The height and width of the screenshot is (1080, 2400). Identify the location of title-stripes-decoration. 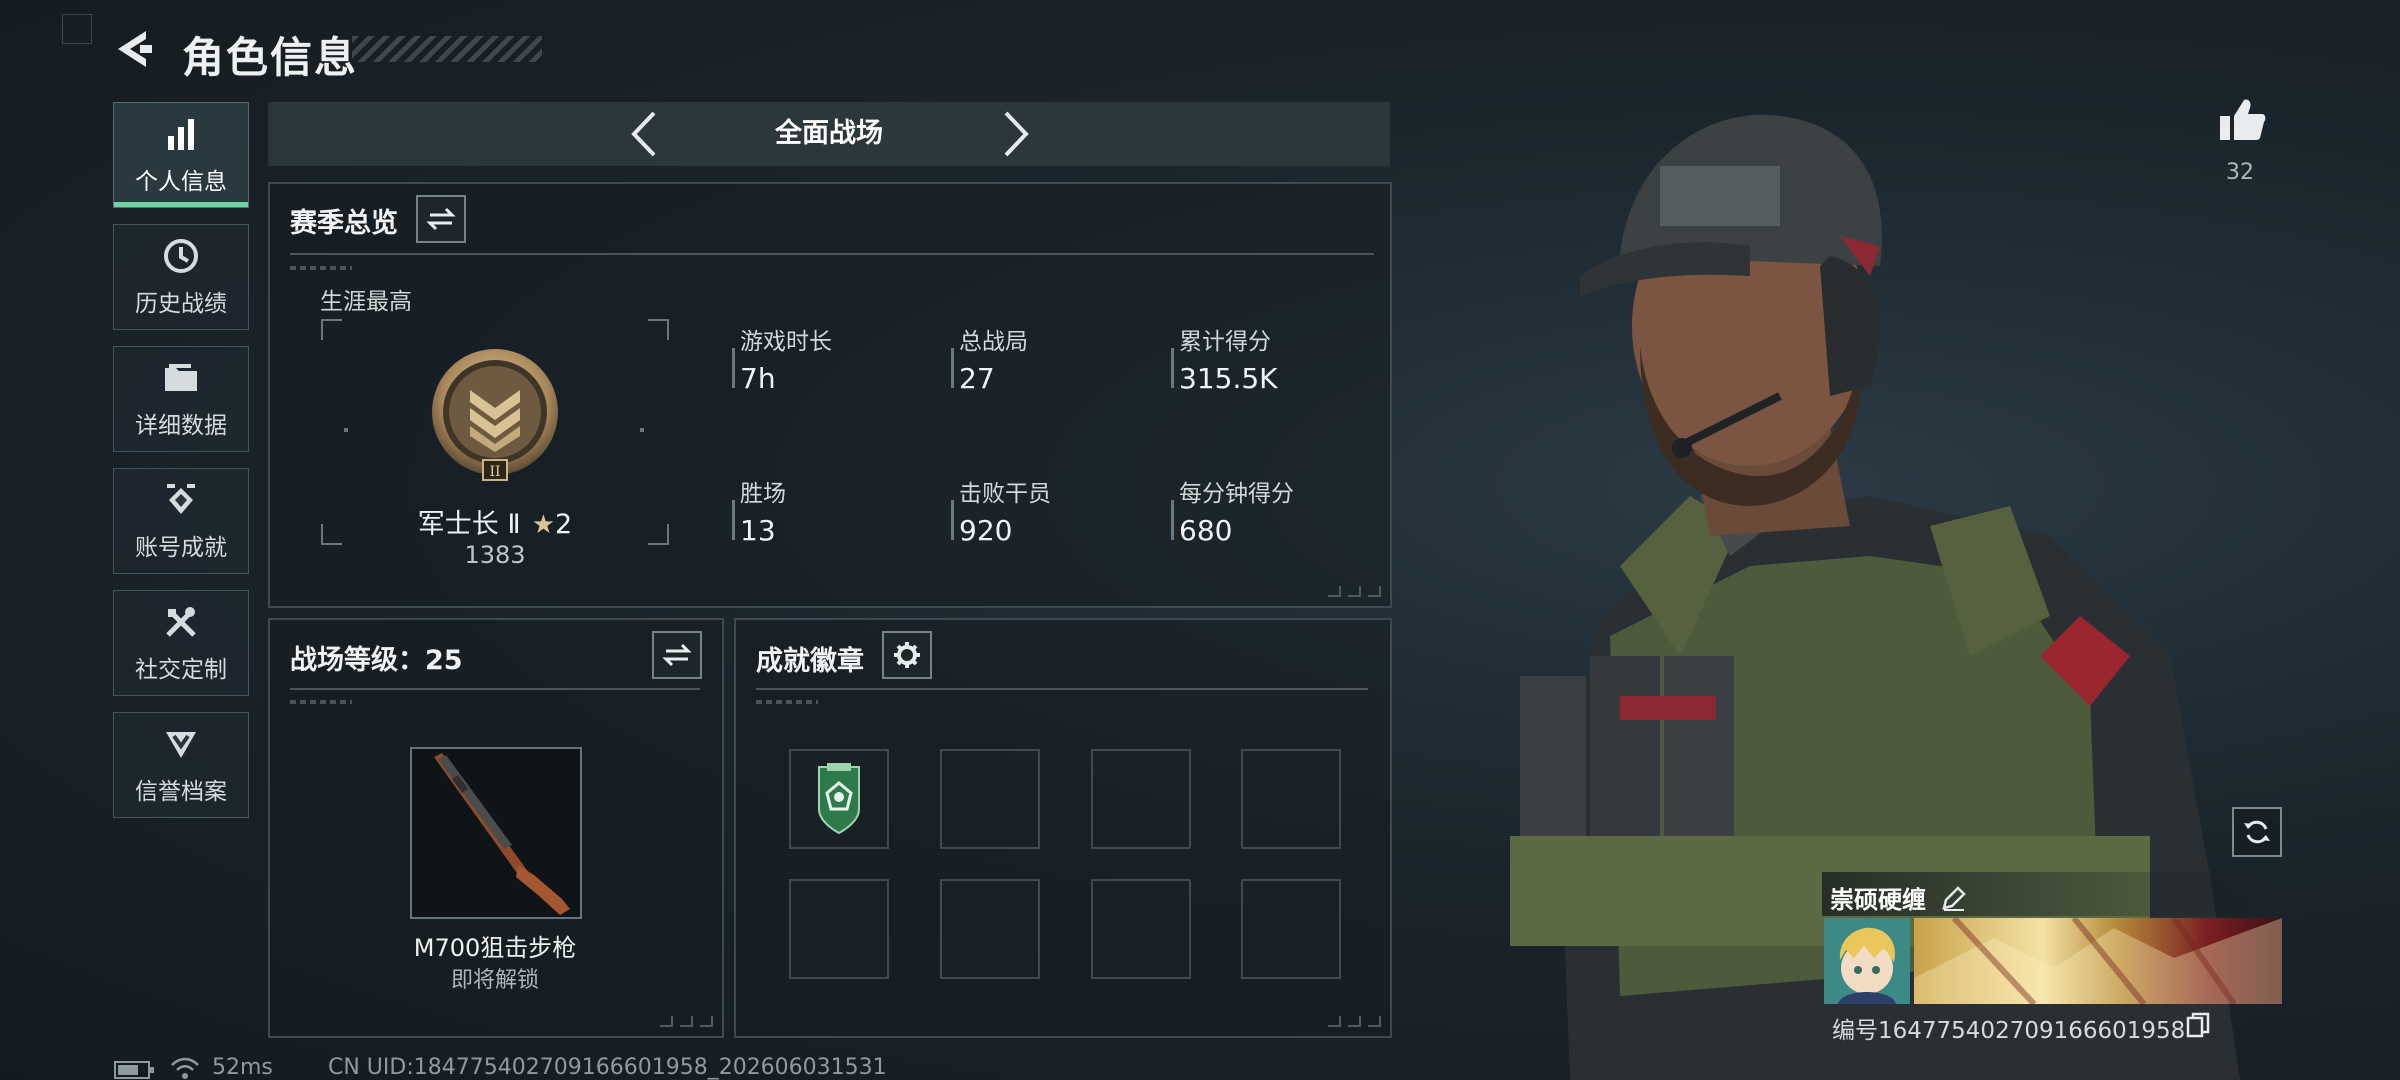
(447, 49).